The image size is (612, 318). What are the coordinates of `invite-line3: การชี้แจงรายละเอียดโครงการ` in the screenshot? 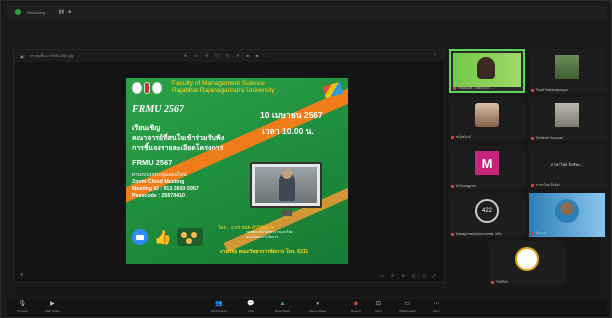 It's located at (178, 148).